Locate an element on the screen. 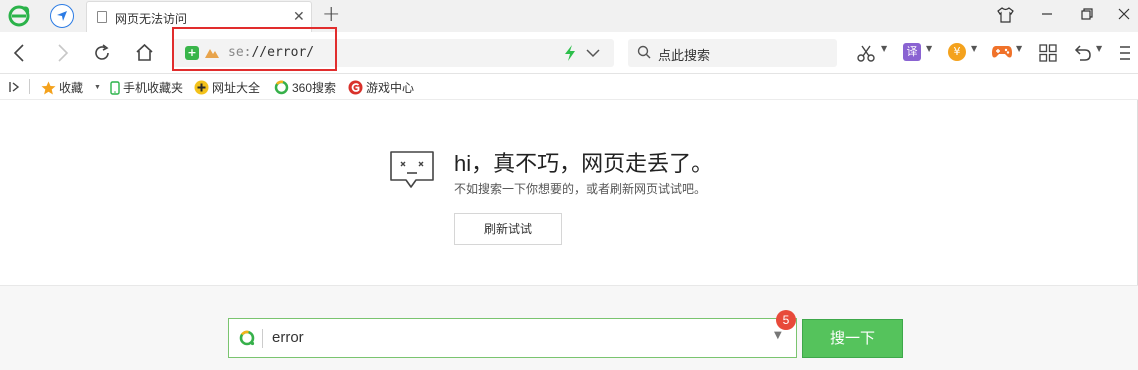  skin-shirt-icon is located at coordinates (1005, 15).